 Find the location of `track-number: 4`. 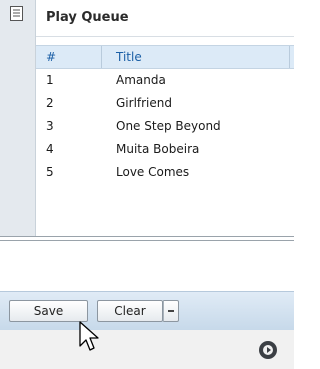

track-number: 4 is located at coordinates (50, 149).